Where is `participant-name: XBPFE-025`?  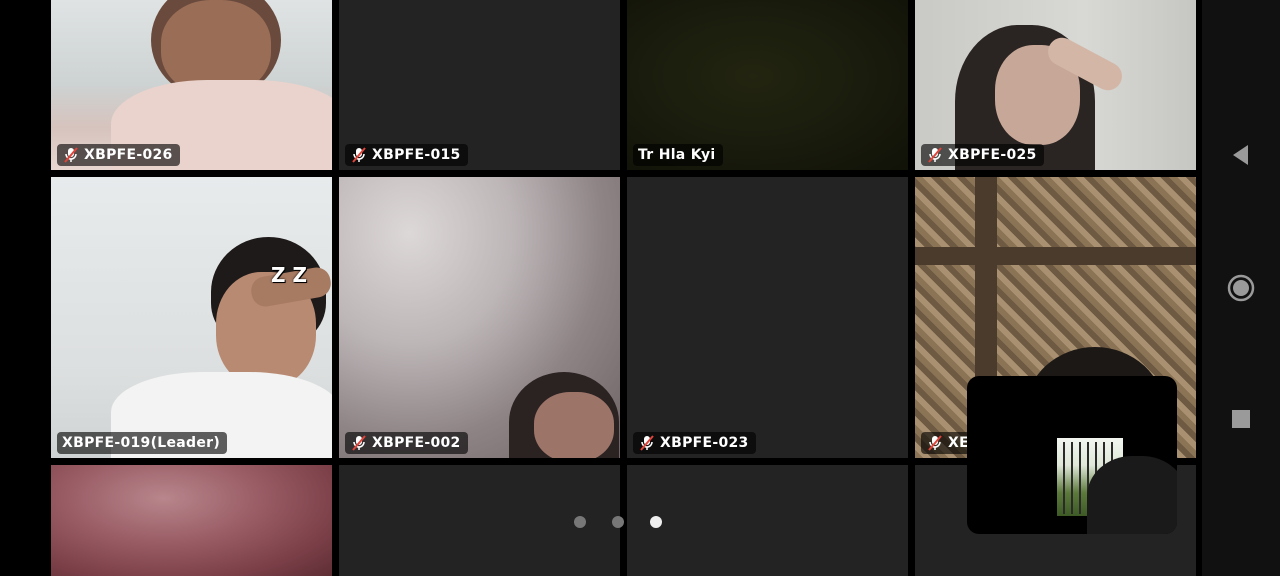
participant-name: XBPFE-025 is located at coordinates (992, 155).